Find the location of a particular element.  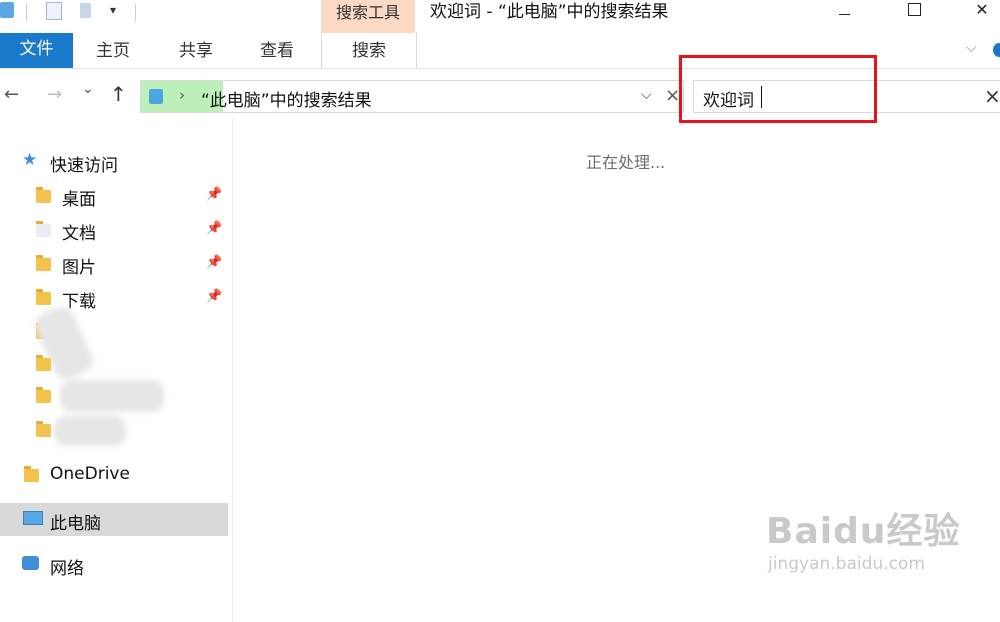

forward-button: → is located at coordinates (54, 94).